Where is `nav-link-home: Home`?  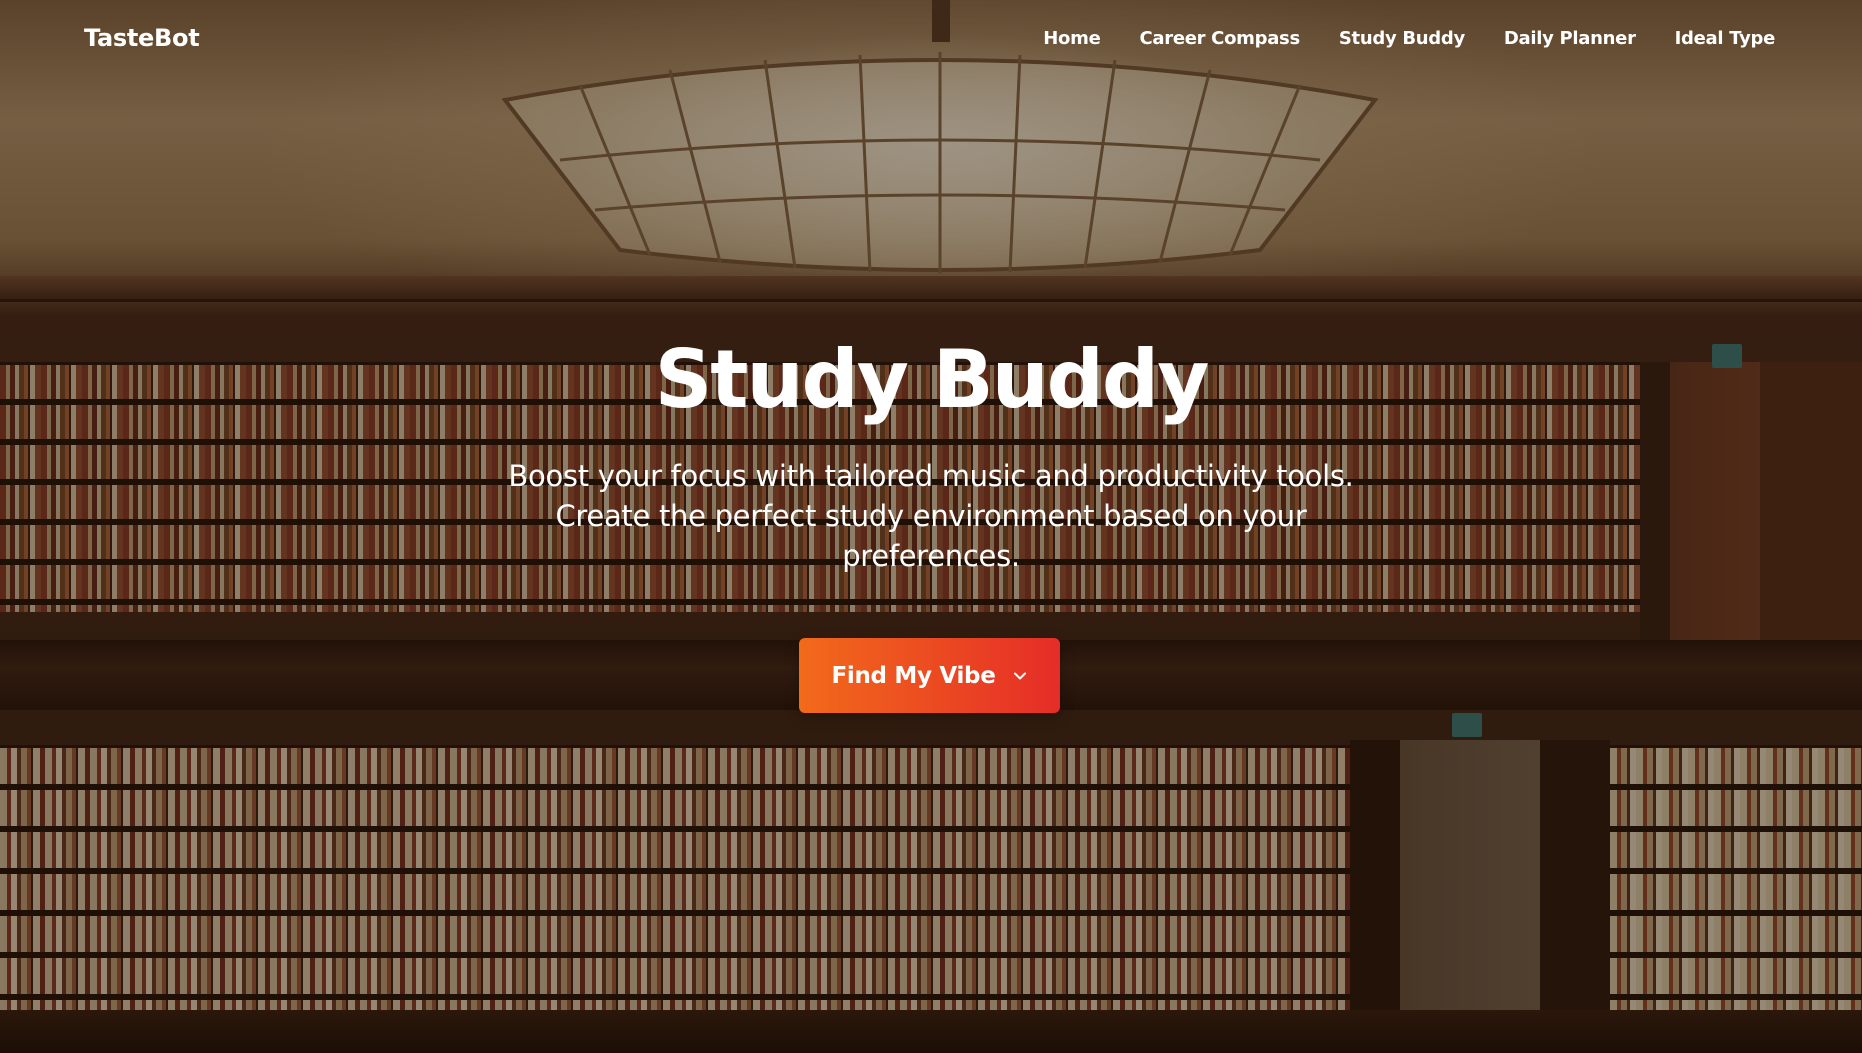
nav-link-home: Home is located at coordinates (1072, 38).